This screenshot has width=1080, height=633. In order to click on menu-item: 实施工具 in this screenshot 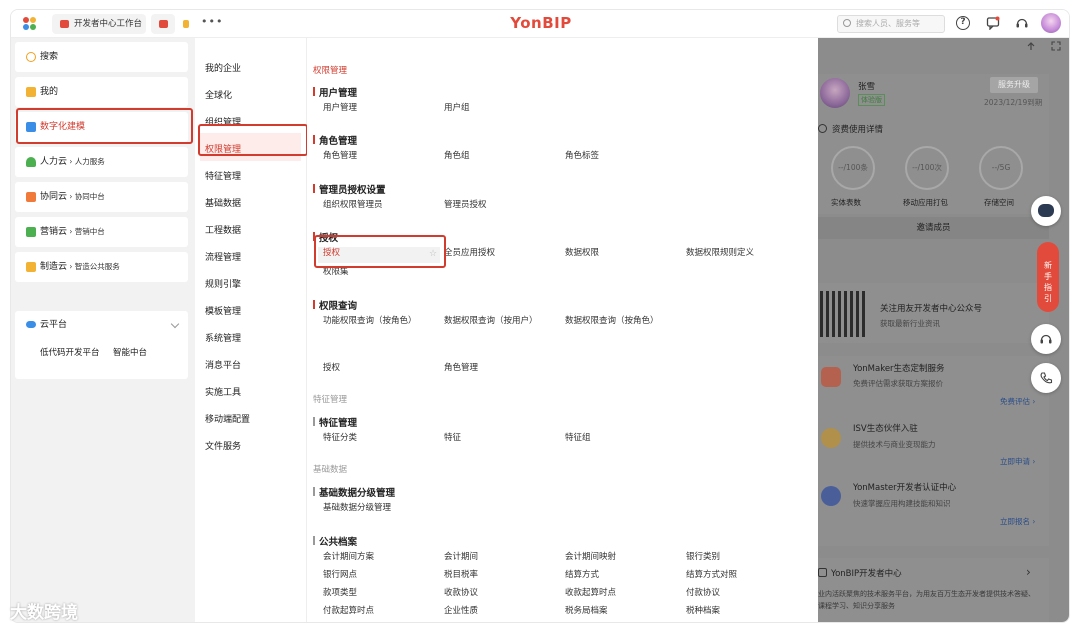, I will do `click(223, 391)`.